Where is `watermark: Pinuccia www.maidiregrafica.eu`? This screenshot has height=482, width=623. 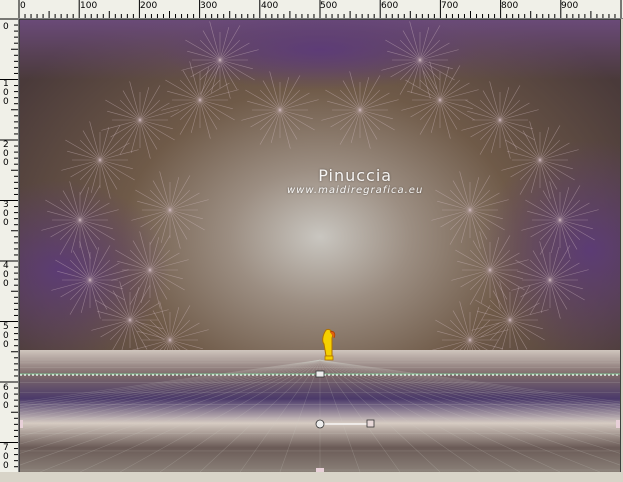 watermark: Pinuccia www.maidiregrafica.eu is located at coordinates (355, 181).